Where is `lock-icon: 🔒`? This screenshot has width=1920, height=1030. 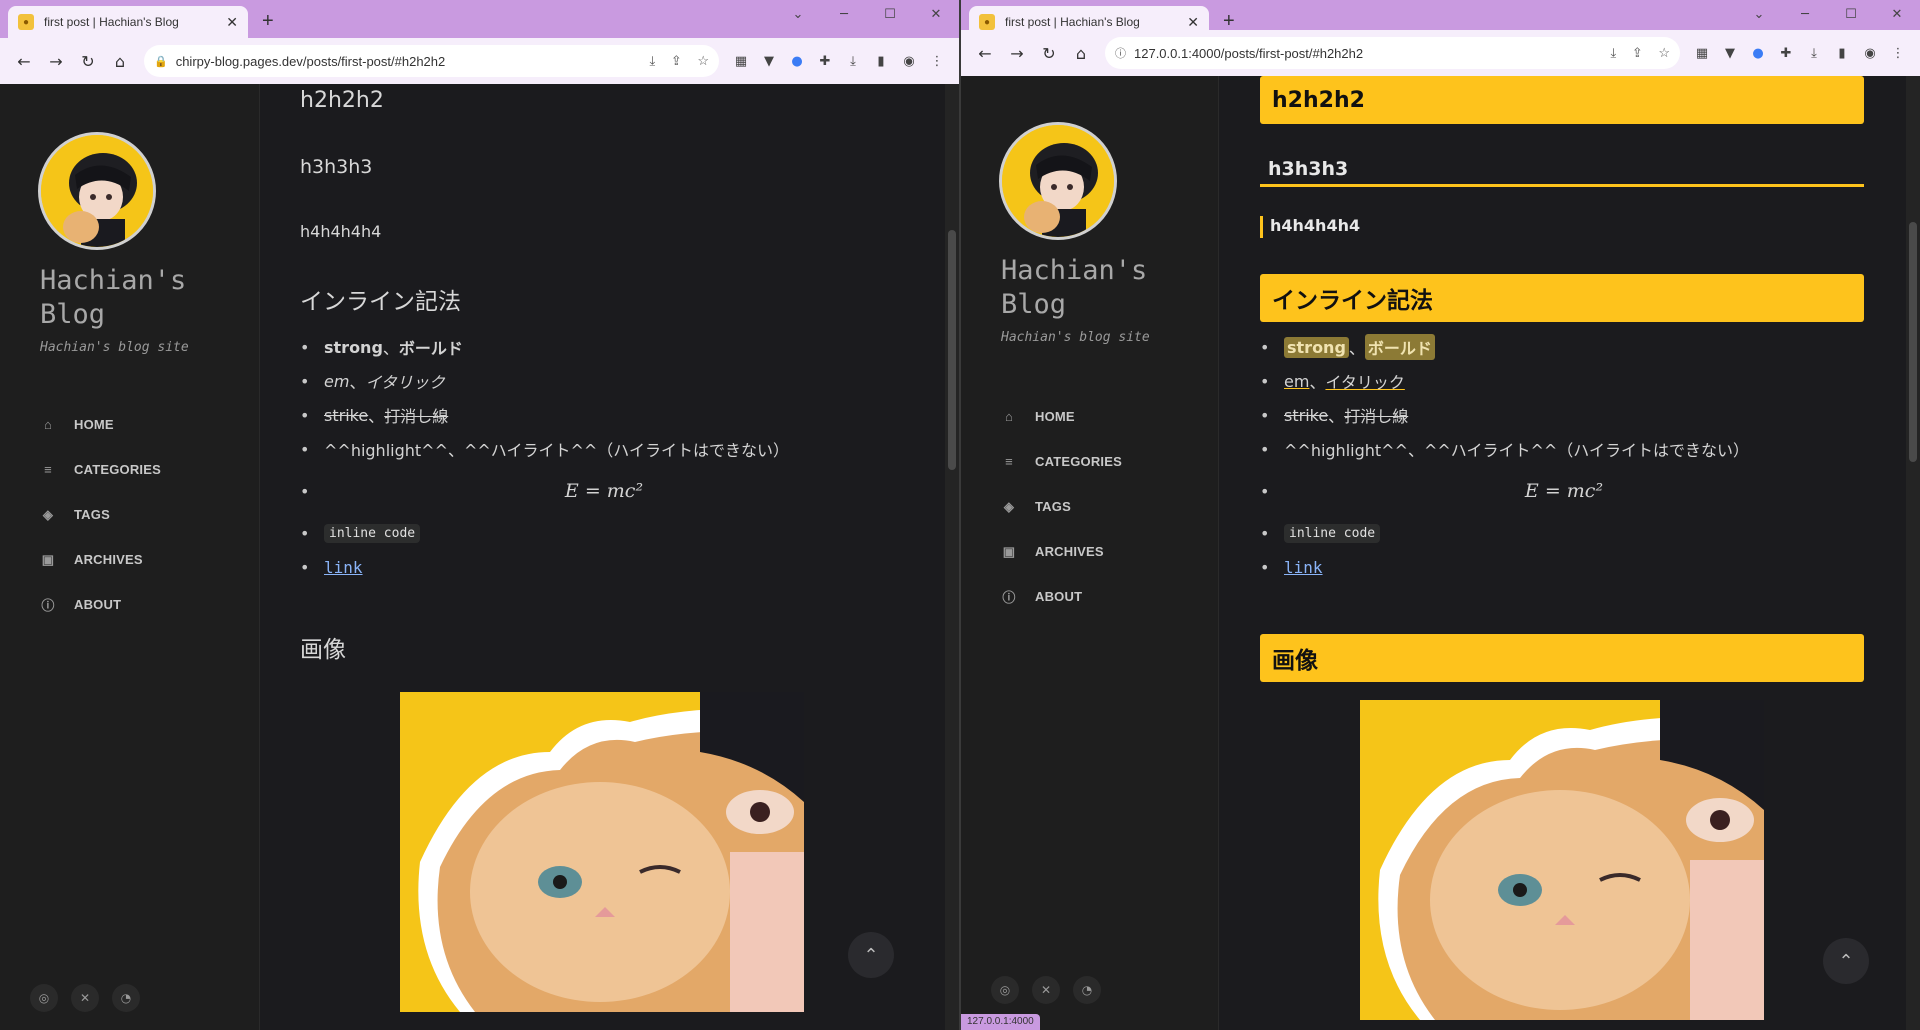
lock-icon: 🔒 is located at coordinates (161, 61).